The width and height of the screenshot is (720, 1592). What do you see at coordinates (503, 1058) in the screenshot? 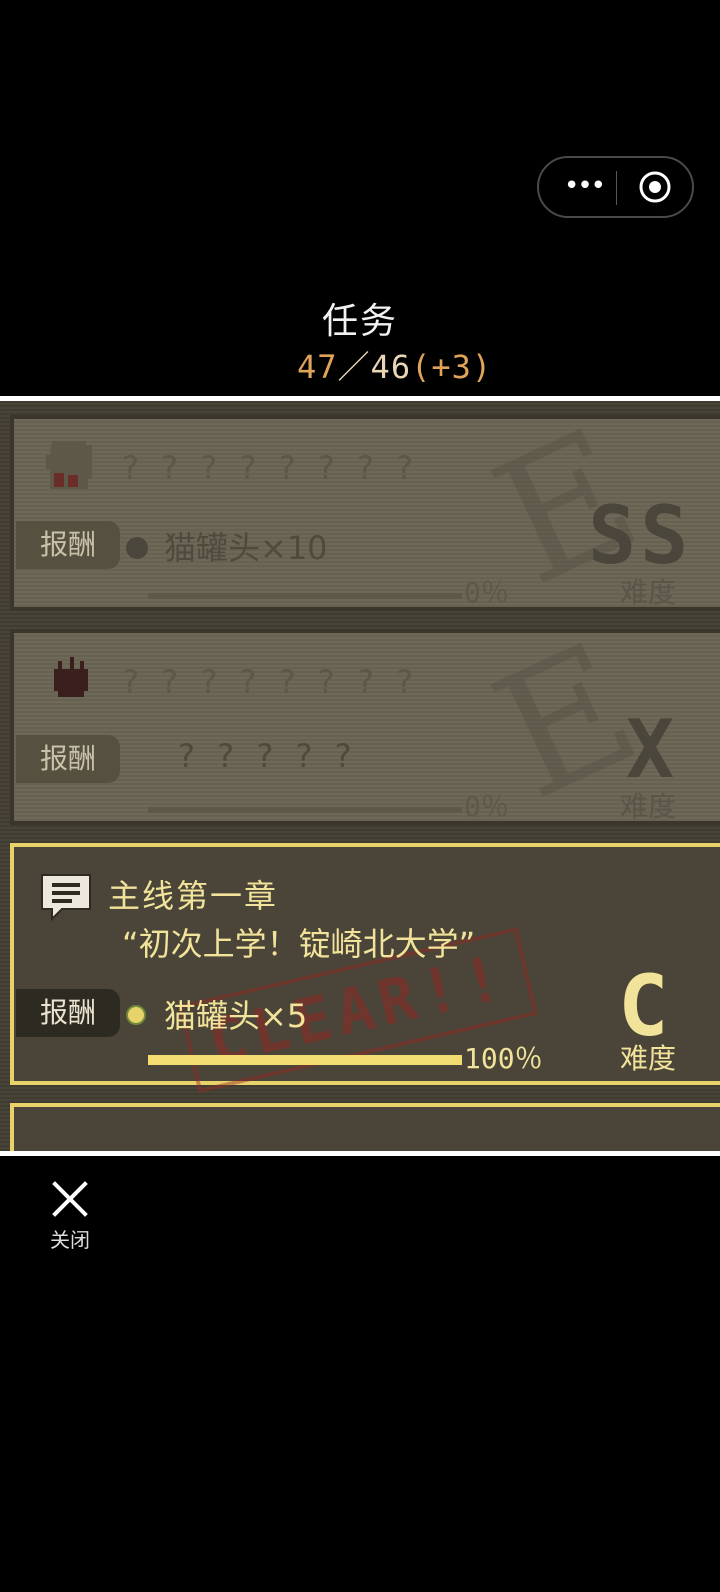
I see `progress-percent: 100％` at bounding box center [503, 1058].